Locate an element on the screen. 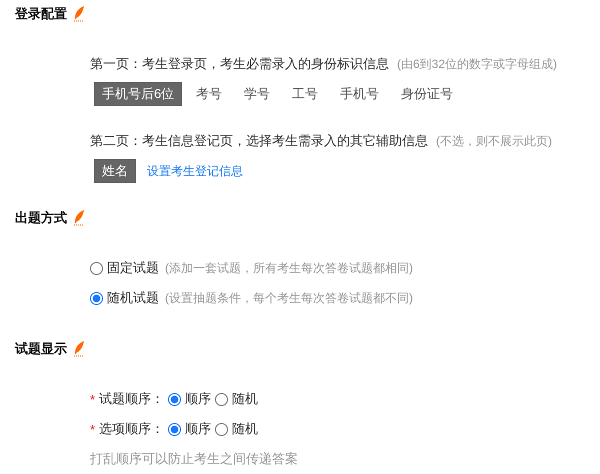 This screenshot has height=474, width=600. page-description: 第二页：考生信息登记页，选择考生需录入的其它辅助信息 is located at coordinates (259, 141).